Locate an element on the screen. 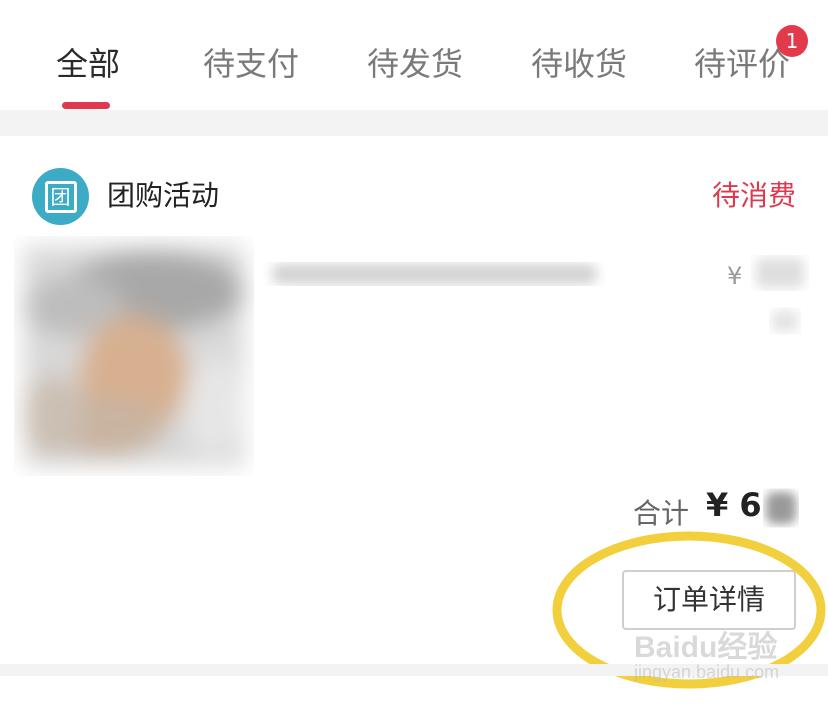 This screenshot has height=725, width=828. unit-price-blurred is located at coordinates (780, 295).